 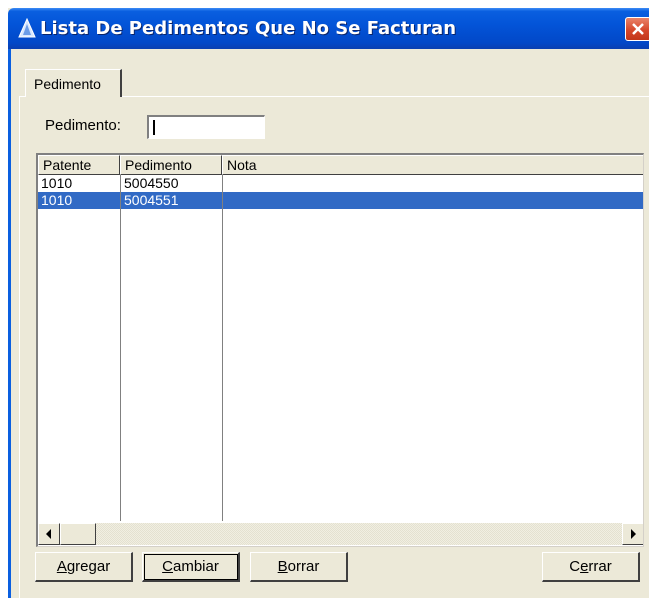 What do you see at coordinates (340, 200) in the screenshot?
I see `table-row-selected: 1010 5004551` at bounding box center [340, 200].